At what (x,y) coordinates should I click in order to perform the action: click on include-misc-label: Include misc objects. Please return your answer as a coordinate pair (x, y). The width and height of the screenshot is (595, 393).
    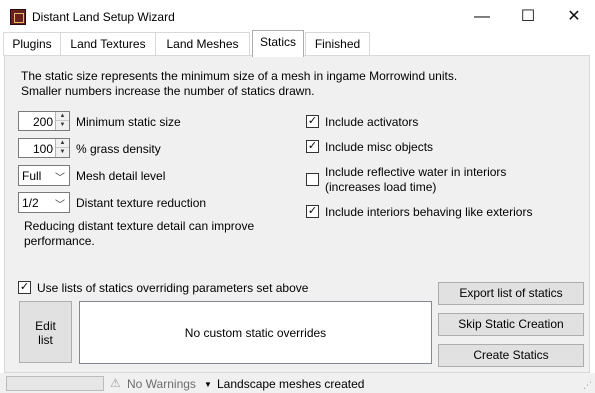
    Looking at the image, I should click on (379, 147).